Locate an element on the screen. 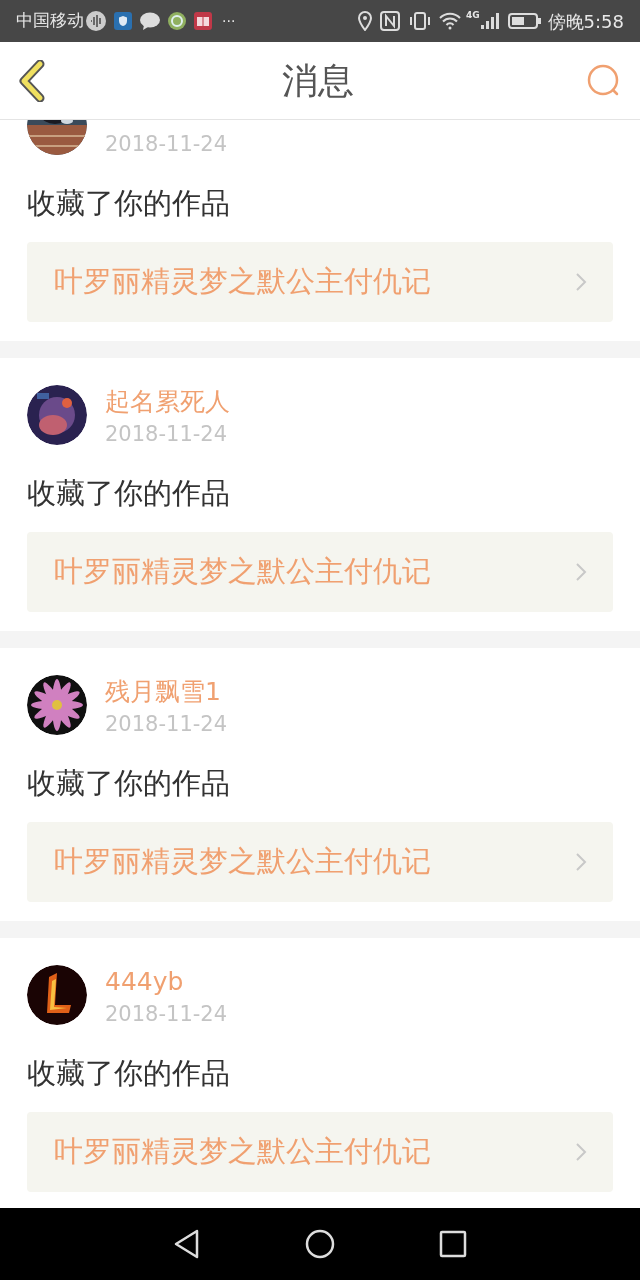 Image resolution: width=640 pixels, height=1280 pixels. more-notifications: ··· is located at coordinates (229, 21).